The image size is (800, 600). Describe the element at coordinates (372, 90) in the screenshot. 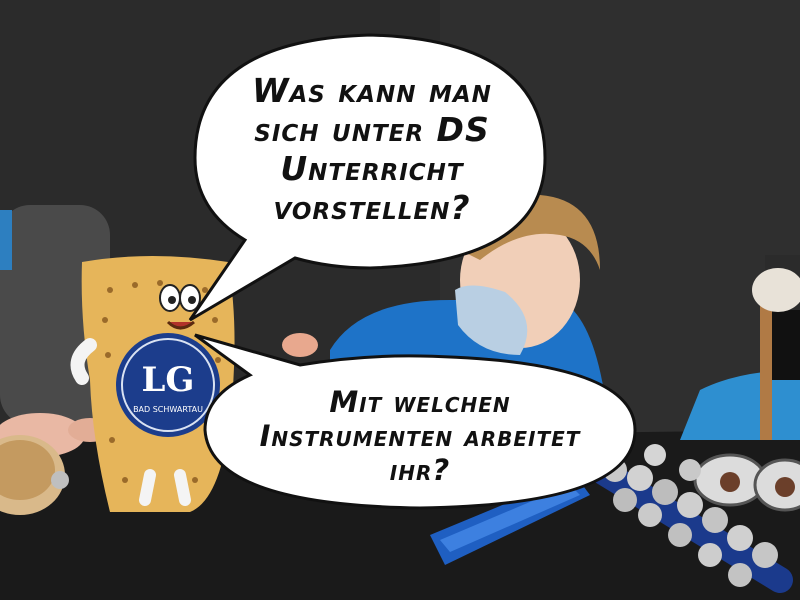

I see `bubble-line: Was kann man` at that location.